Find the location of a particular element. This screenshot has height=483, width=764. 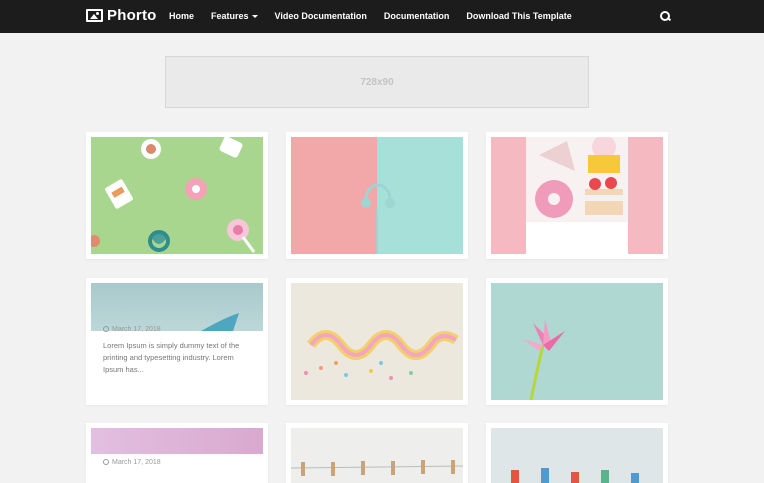

ribbon-illustration is located at coordinates (381, 355).